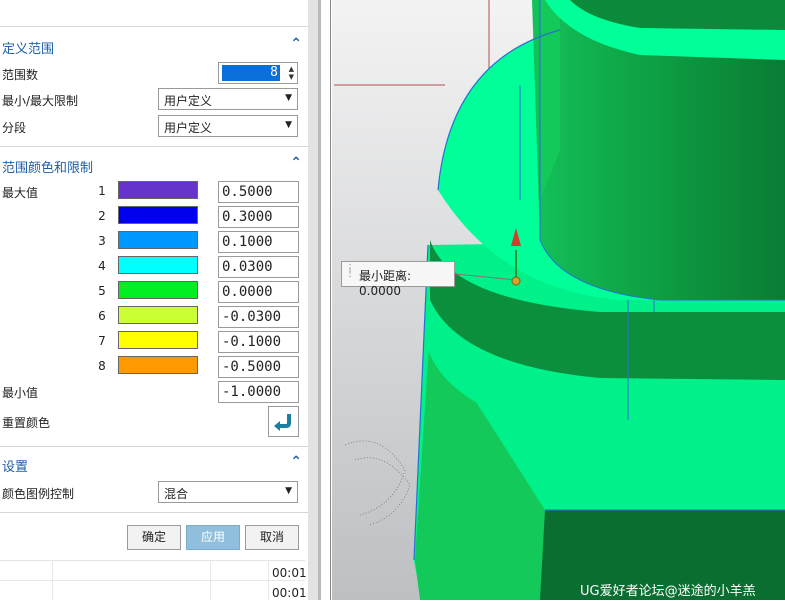 The width and height of the screenshot is (785, 601). Describe the element at coordinates (291, 77) in the screenshot. I see `spin-down-icon: ▼` at that location.